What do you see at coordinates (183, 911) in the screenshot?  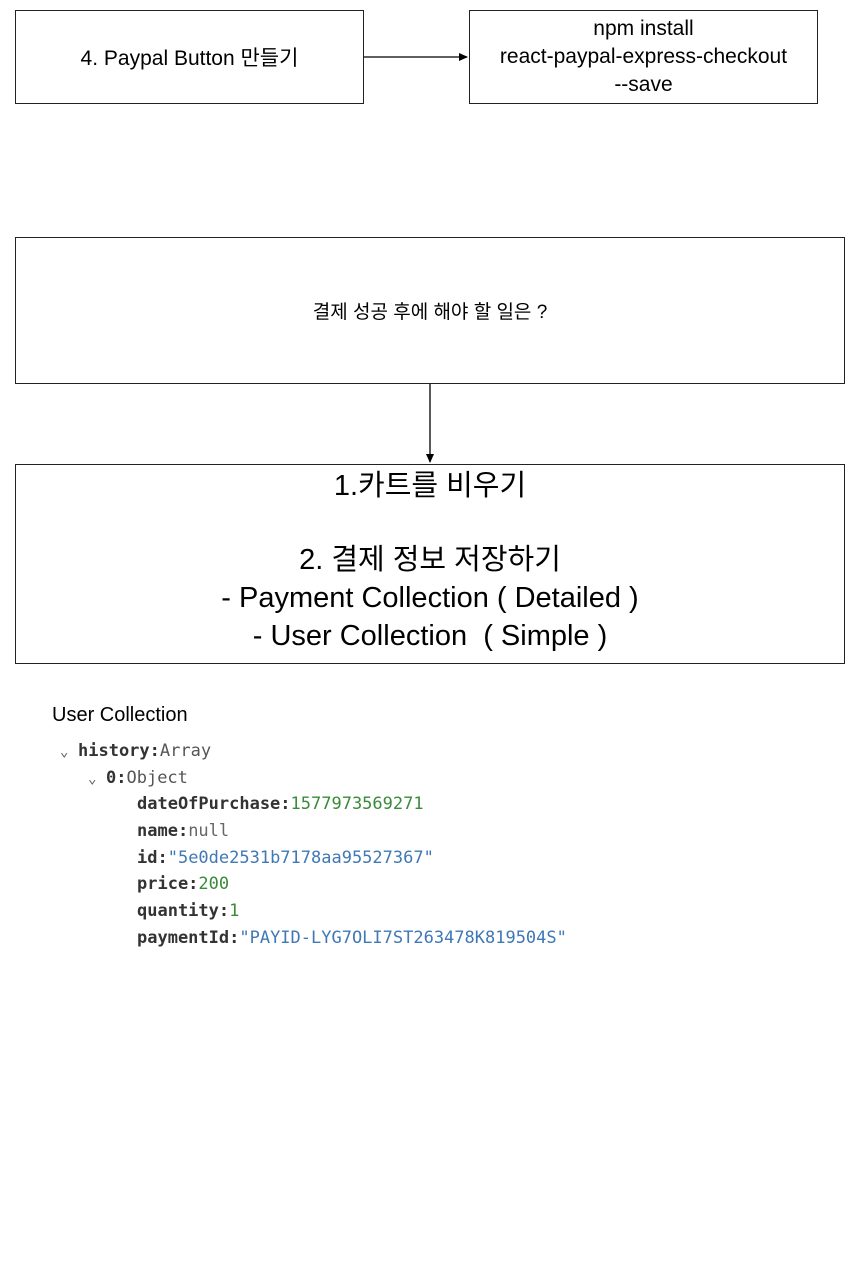 I see `tree-field-key: quantity:` at bounding box center [183, 911].